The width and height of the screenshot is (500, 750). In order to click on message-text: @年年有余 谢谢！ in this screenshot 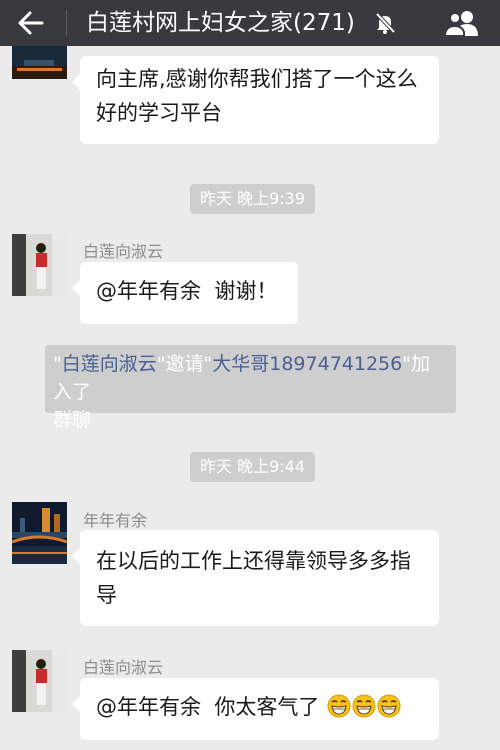, I will do `click(187, 291)`.